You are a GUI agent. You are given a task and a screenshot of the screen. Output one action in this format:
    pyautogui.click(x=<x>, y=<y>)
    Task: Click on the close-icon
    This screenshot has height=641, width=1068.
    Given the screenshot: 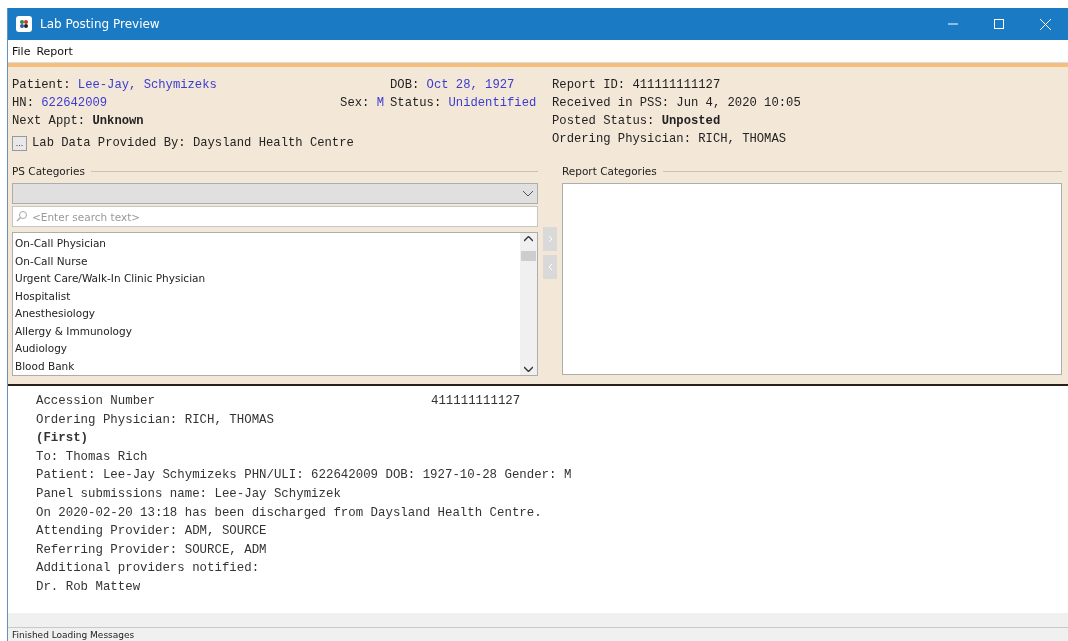 What is the action you would take?
    pyautogui.click(x=1045, y=24)
    